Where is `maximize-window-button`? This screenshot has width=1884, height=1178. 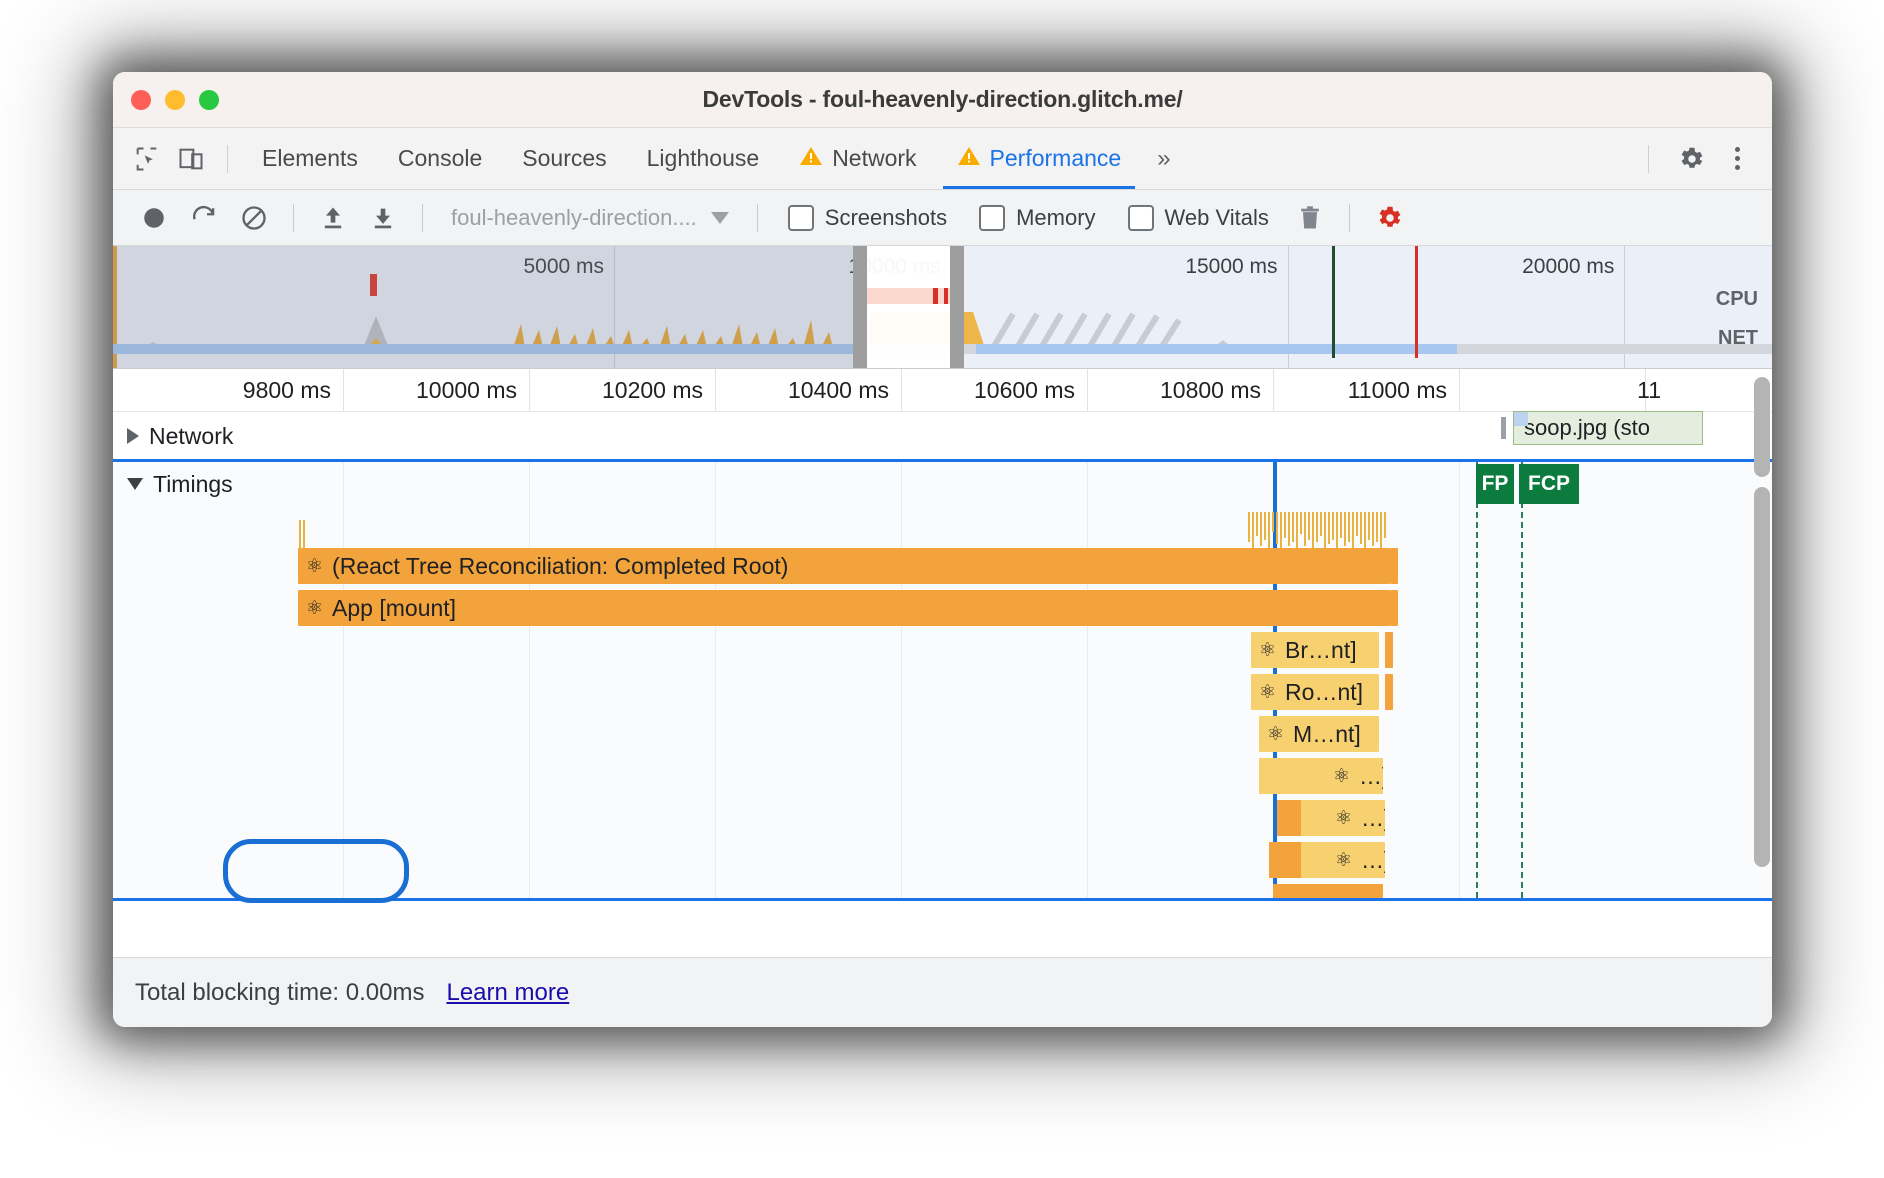 maximize-window-button is located at coordinates (209, 99).